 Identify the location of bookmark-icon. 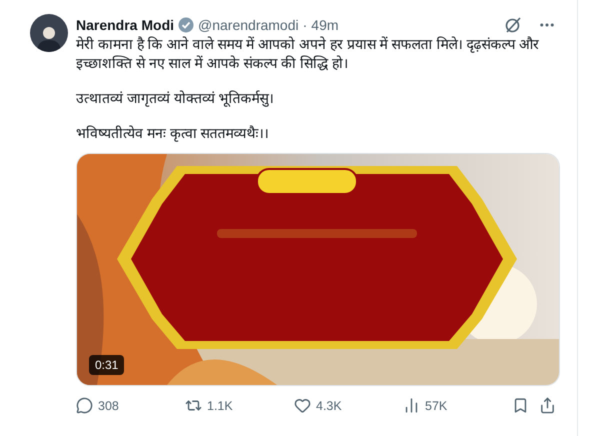
(520, 405).